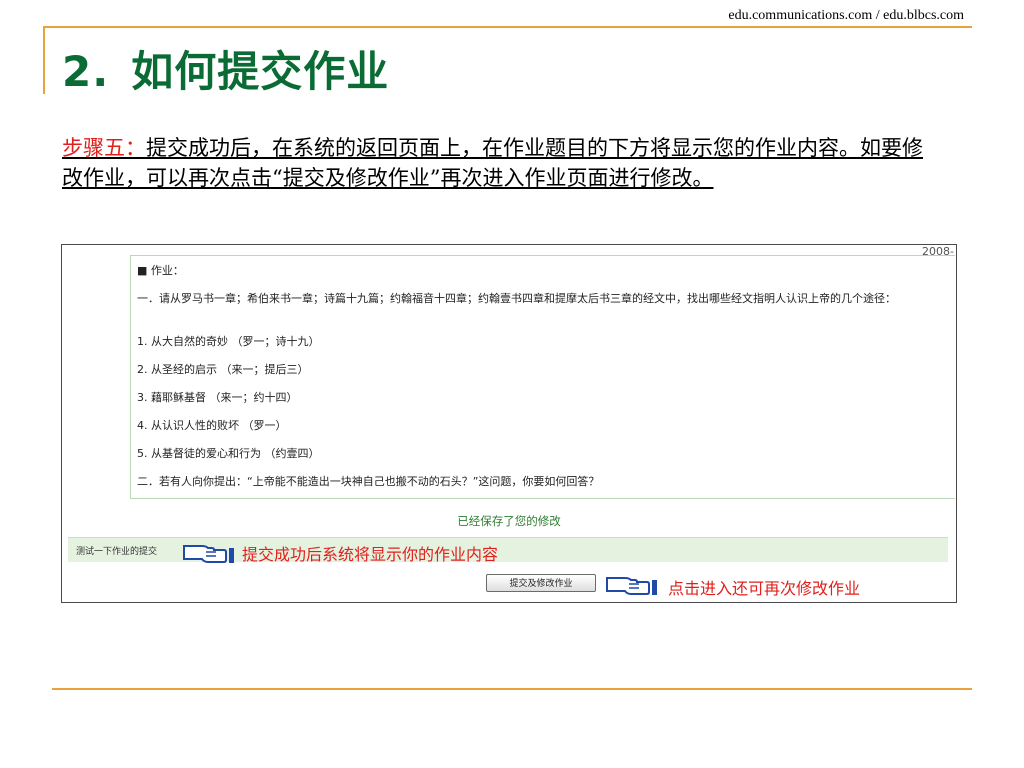  What do you see at coordinates (541, 583) in the screenshot?
I see `submit-modify-homework-button: 提交及修改作业` at bounding box center [541, 583].